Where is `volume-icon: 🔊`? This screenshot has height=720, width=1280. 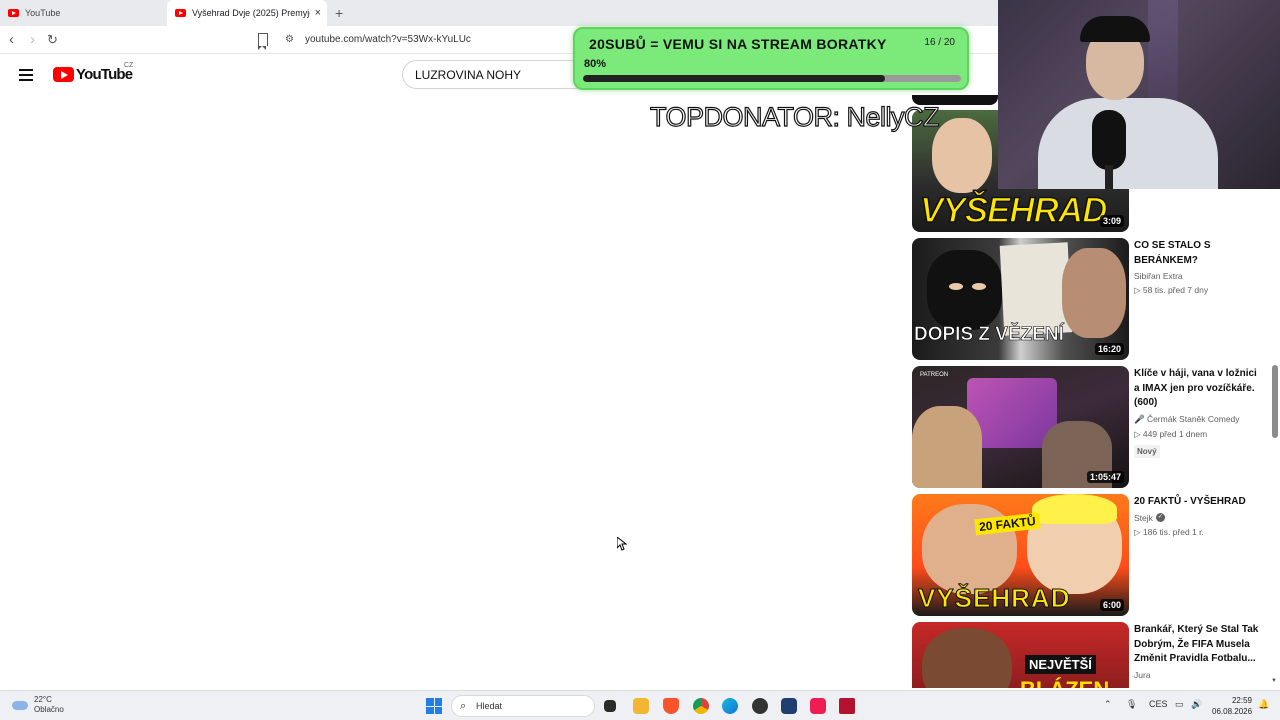 volume-icon: 🔊 is located at coordinates (1196, 704).